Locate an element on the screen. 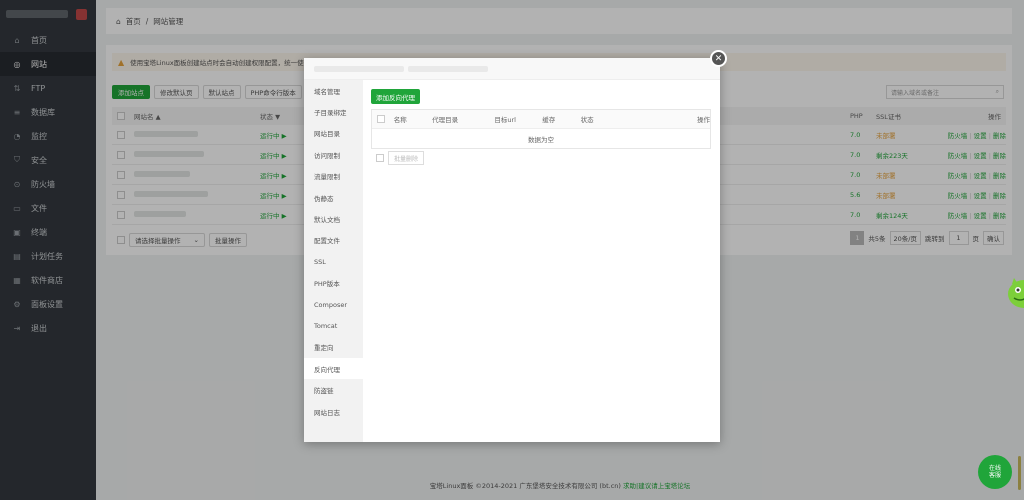 Image resolution: width=1024 pixels, height=500 pixels. tab-11: Tomcat is located at coordinates (333, 325).